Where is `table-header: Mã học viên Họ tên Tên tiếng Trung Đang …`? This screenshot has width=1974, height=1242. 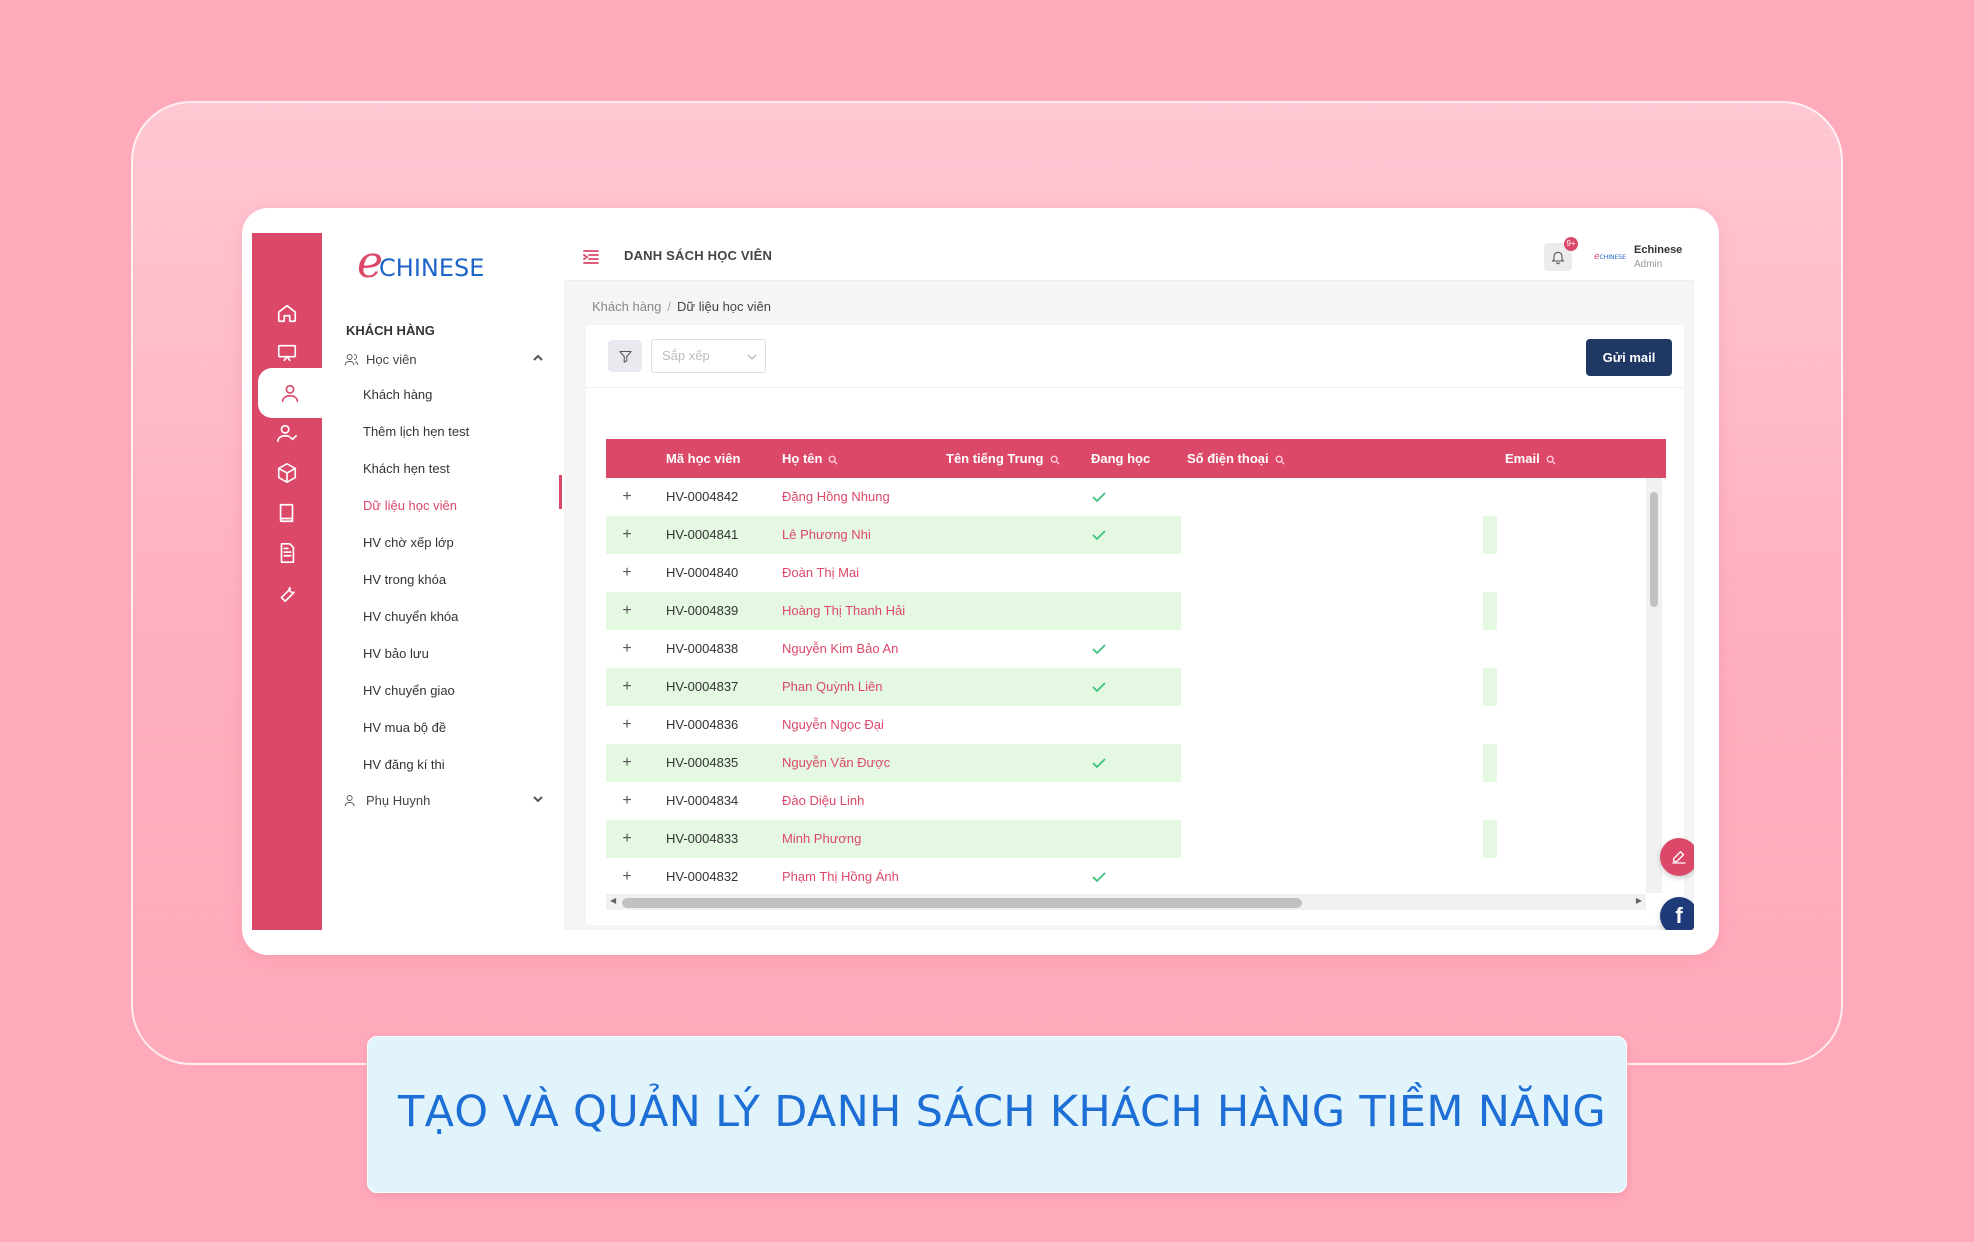 table-header: Mã học viên Họ tên Tên tiếng Trung Đang … is located at coordinates (1136, 458).